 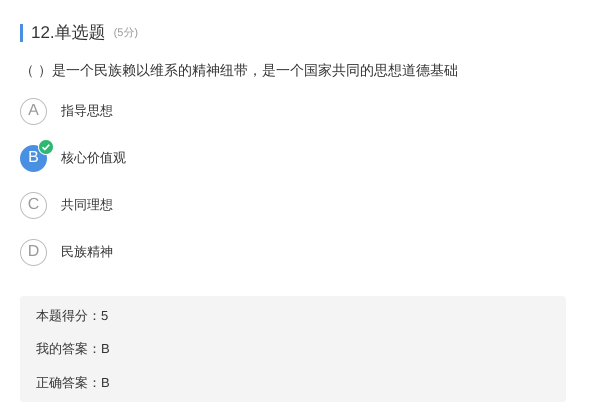 What do you see at coordinates (239, 70) in the screenshot?
I see `question-text: （ ）是一个民族赖以维系的精神纽带，是一个国家共同的思想道德基础` at bounding box center [239, 70].